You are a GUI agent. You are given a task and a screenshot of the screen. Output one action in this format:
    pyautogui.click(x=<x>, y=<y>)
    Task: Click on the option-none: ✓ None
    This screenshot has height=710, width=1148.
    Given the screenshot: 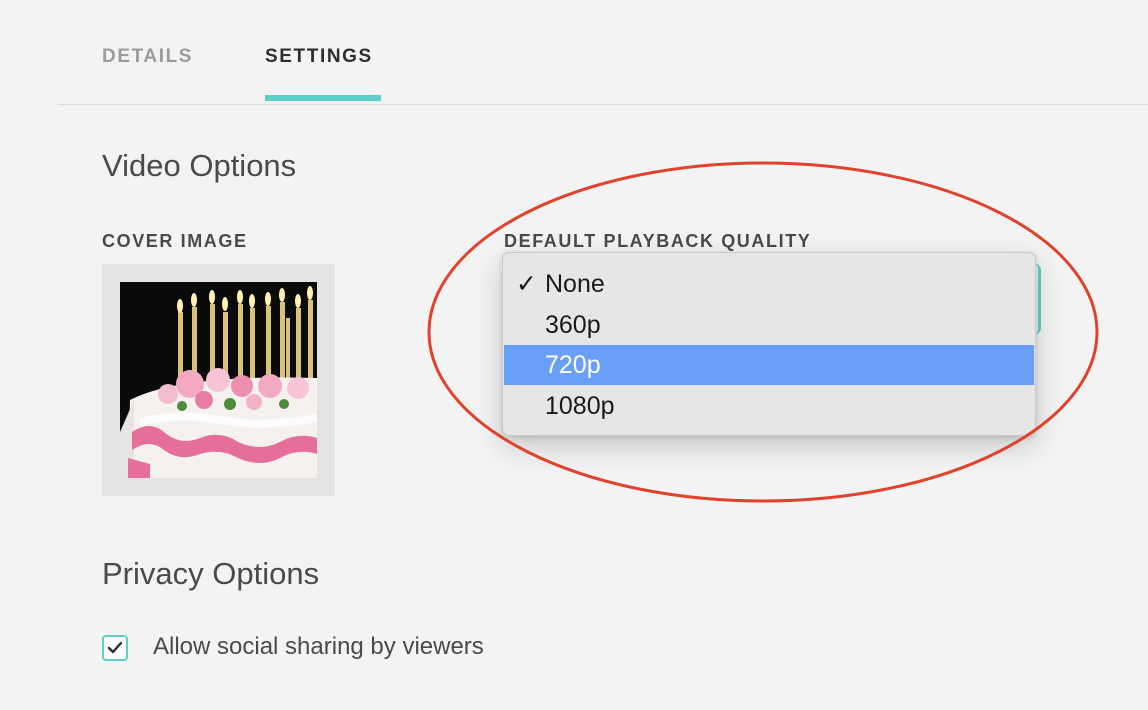 What is the action you would take?
    pyautogui.click(x=769, y=284)
    